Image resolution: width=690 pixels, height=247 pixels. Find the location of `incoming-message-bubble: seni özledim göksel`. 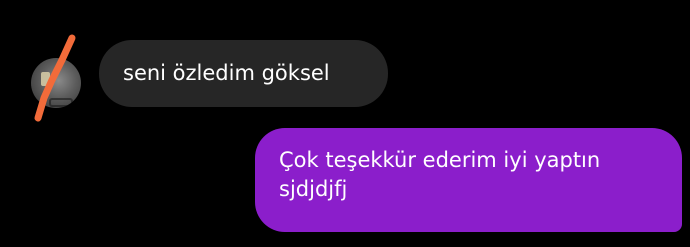

incoming-message-bubble: seni özledim göksel is located at coordinates (243, 73).